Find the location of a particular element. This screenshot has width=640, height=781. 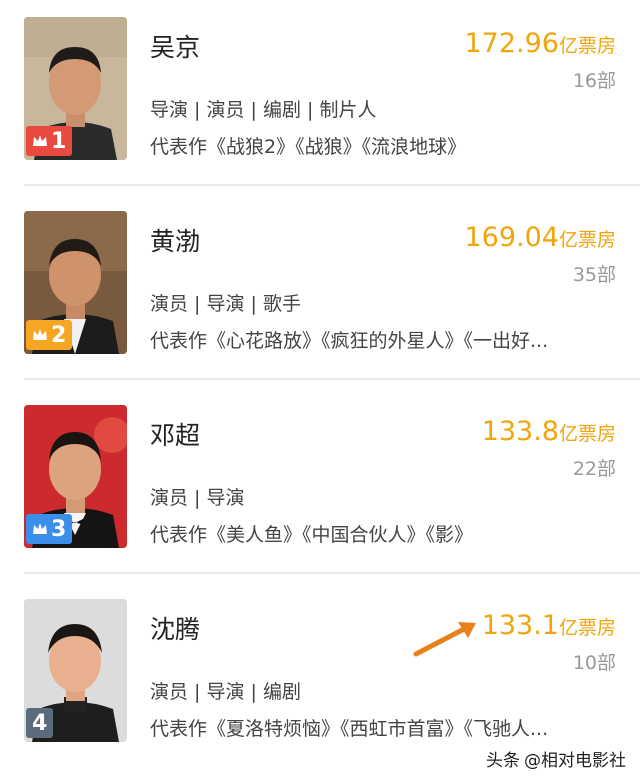

watermark: 头条 @相对电影社 is located at coordinates (556, 758).